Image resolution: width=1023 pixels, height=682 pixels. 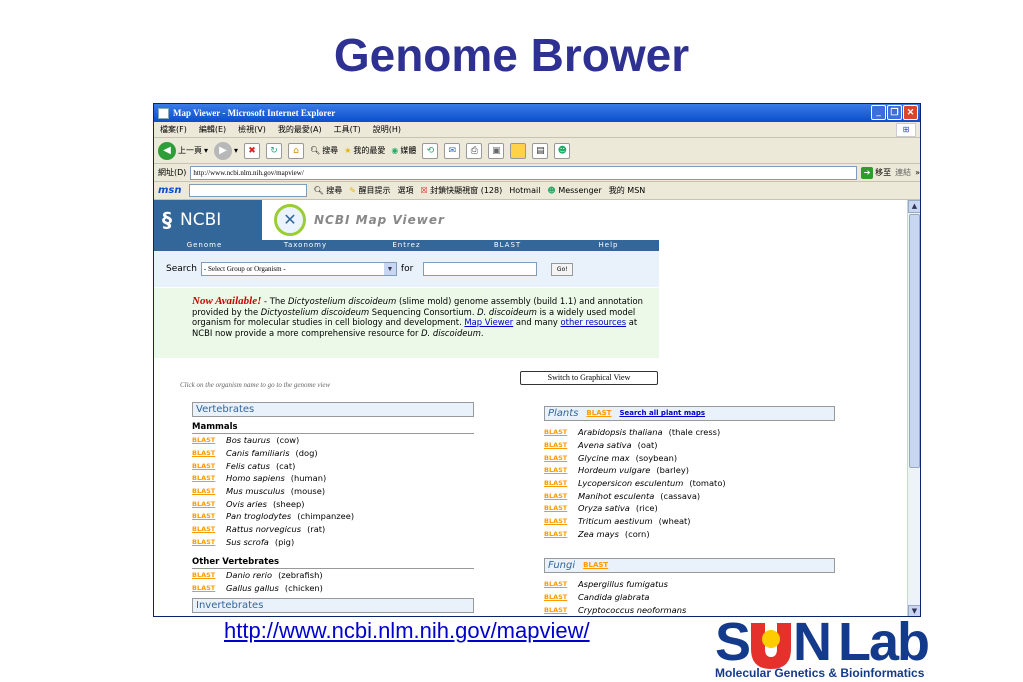 I want to click on organism-link: Homo sapiens, so click(x=255, y=478).